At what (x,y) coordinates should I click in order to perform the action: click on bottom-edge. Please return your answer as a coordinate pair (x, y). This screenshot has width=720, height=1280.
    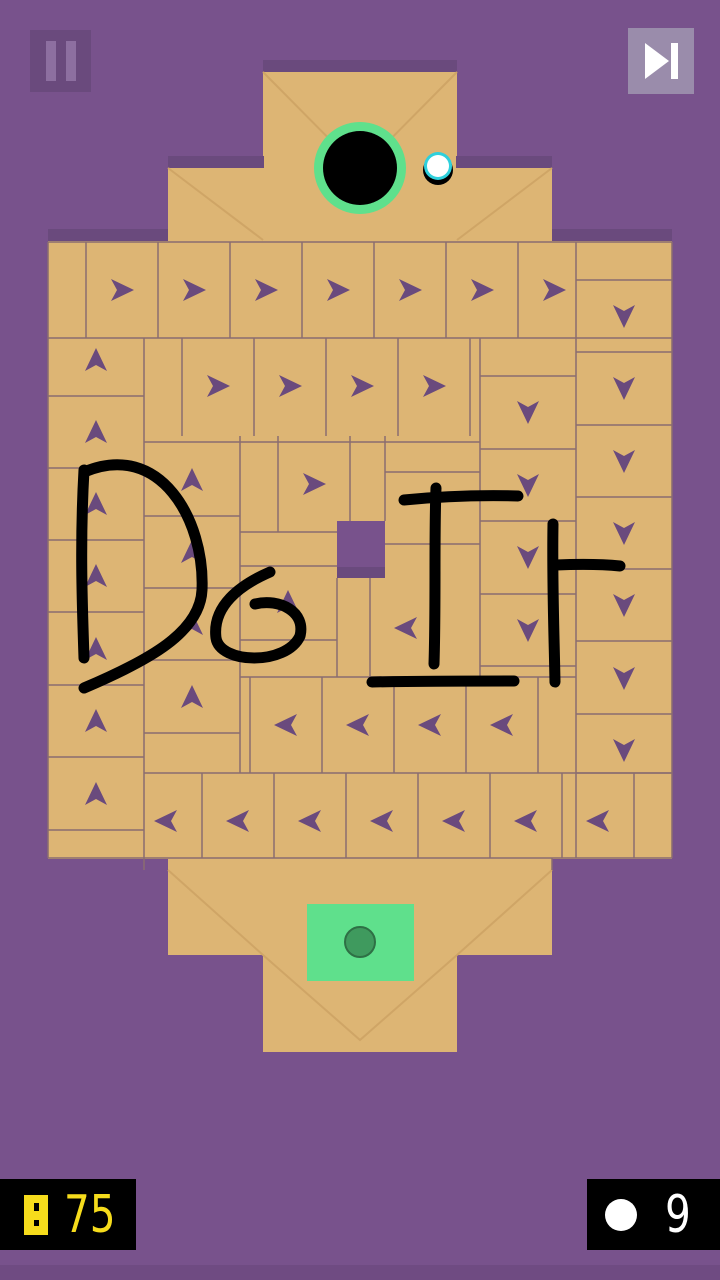
    Looking at the image, I should click on (360, 1272).